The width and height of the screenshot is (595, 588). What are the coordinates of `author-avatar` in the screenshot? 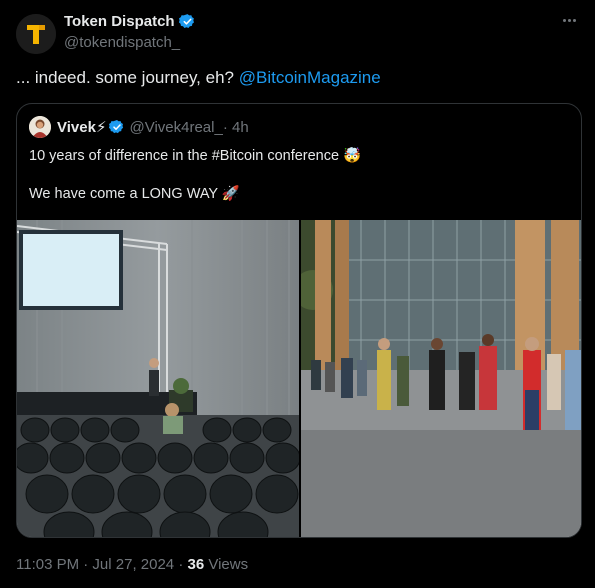 It's located at (36, 34).